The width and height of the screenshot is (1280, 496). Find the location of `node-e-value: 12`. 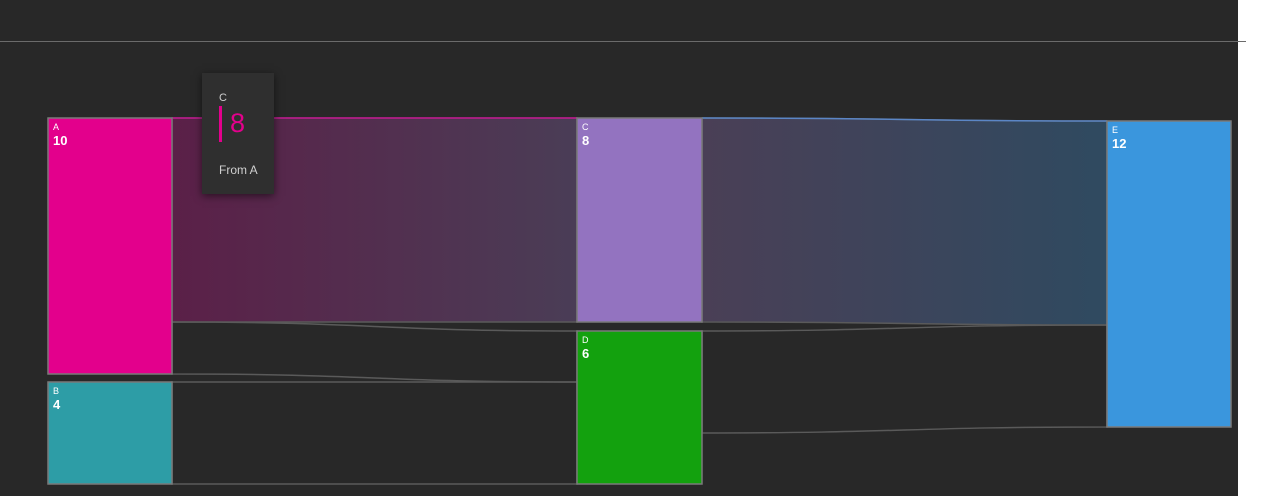

node-e-value: 12 is located at coordinates (1119, 143).